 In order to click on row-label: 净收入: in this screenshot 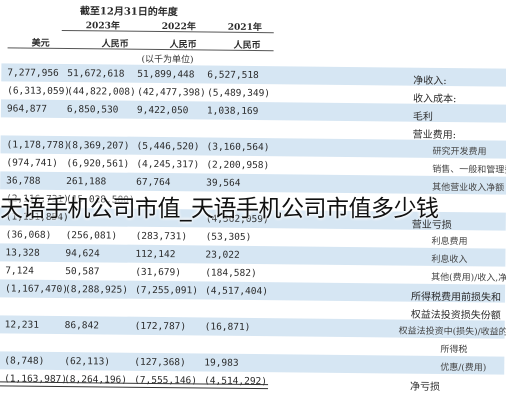, I will do `click(430, 81)`.